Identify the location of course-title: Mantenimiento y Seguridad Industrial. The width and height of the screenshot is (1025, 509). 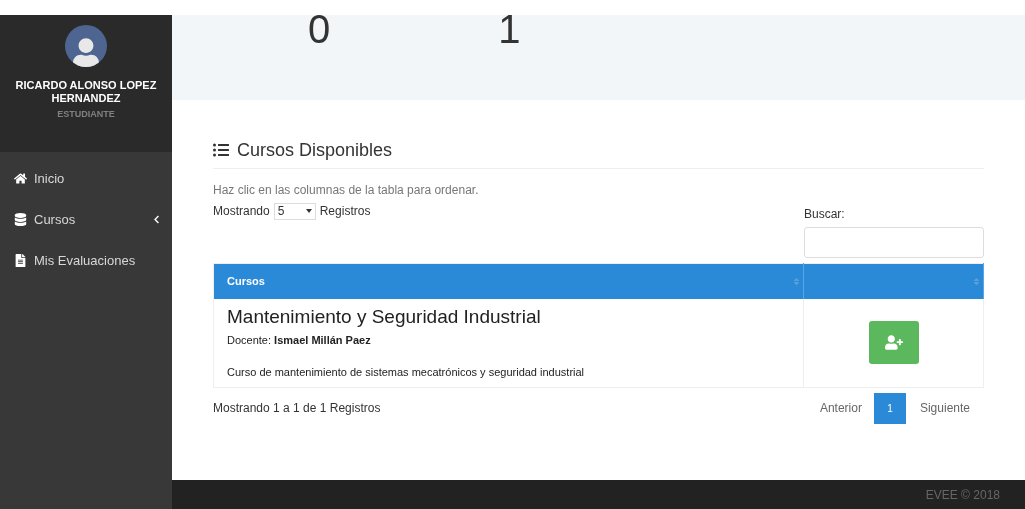
(384, 316).